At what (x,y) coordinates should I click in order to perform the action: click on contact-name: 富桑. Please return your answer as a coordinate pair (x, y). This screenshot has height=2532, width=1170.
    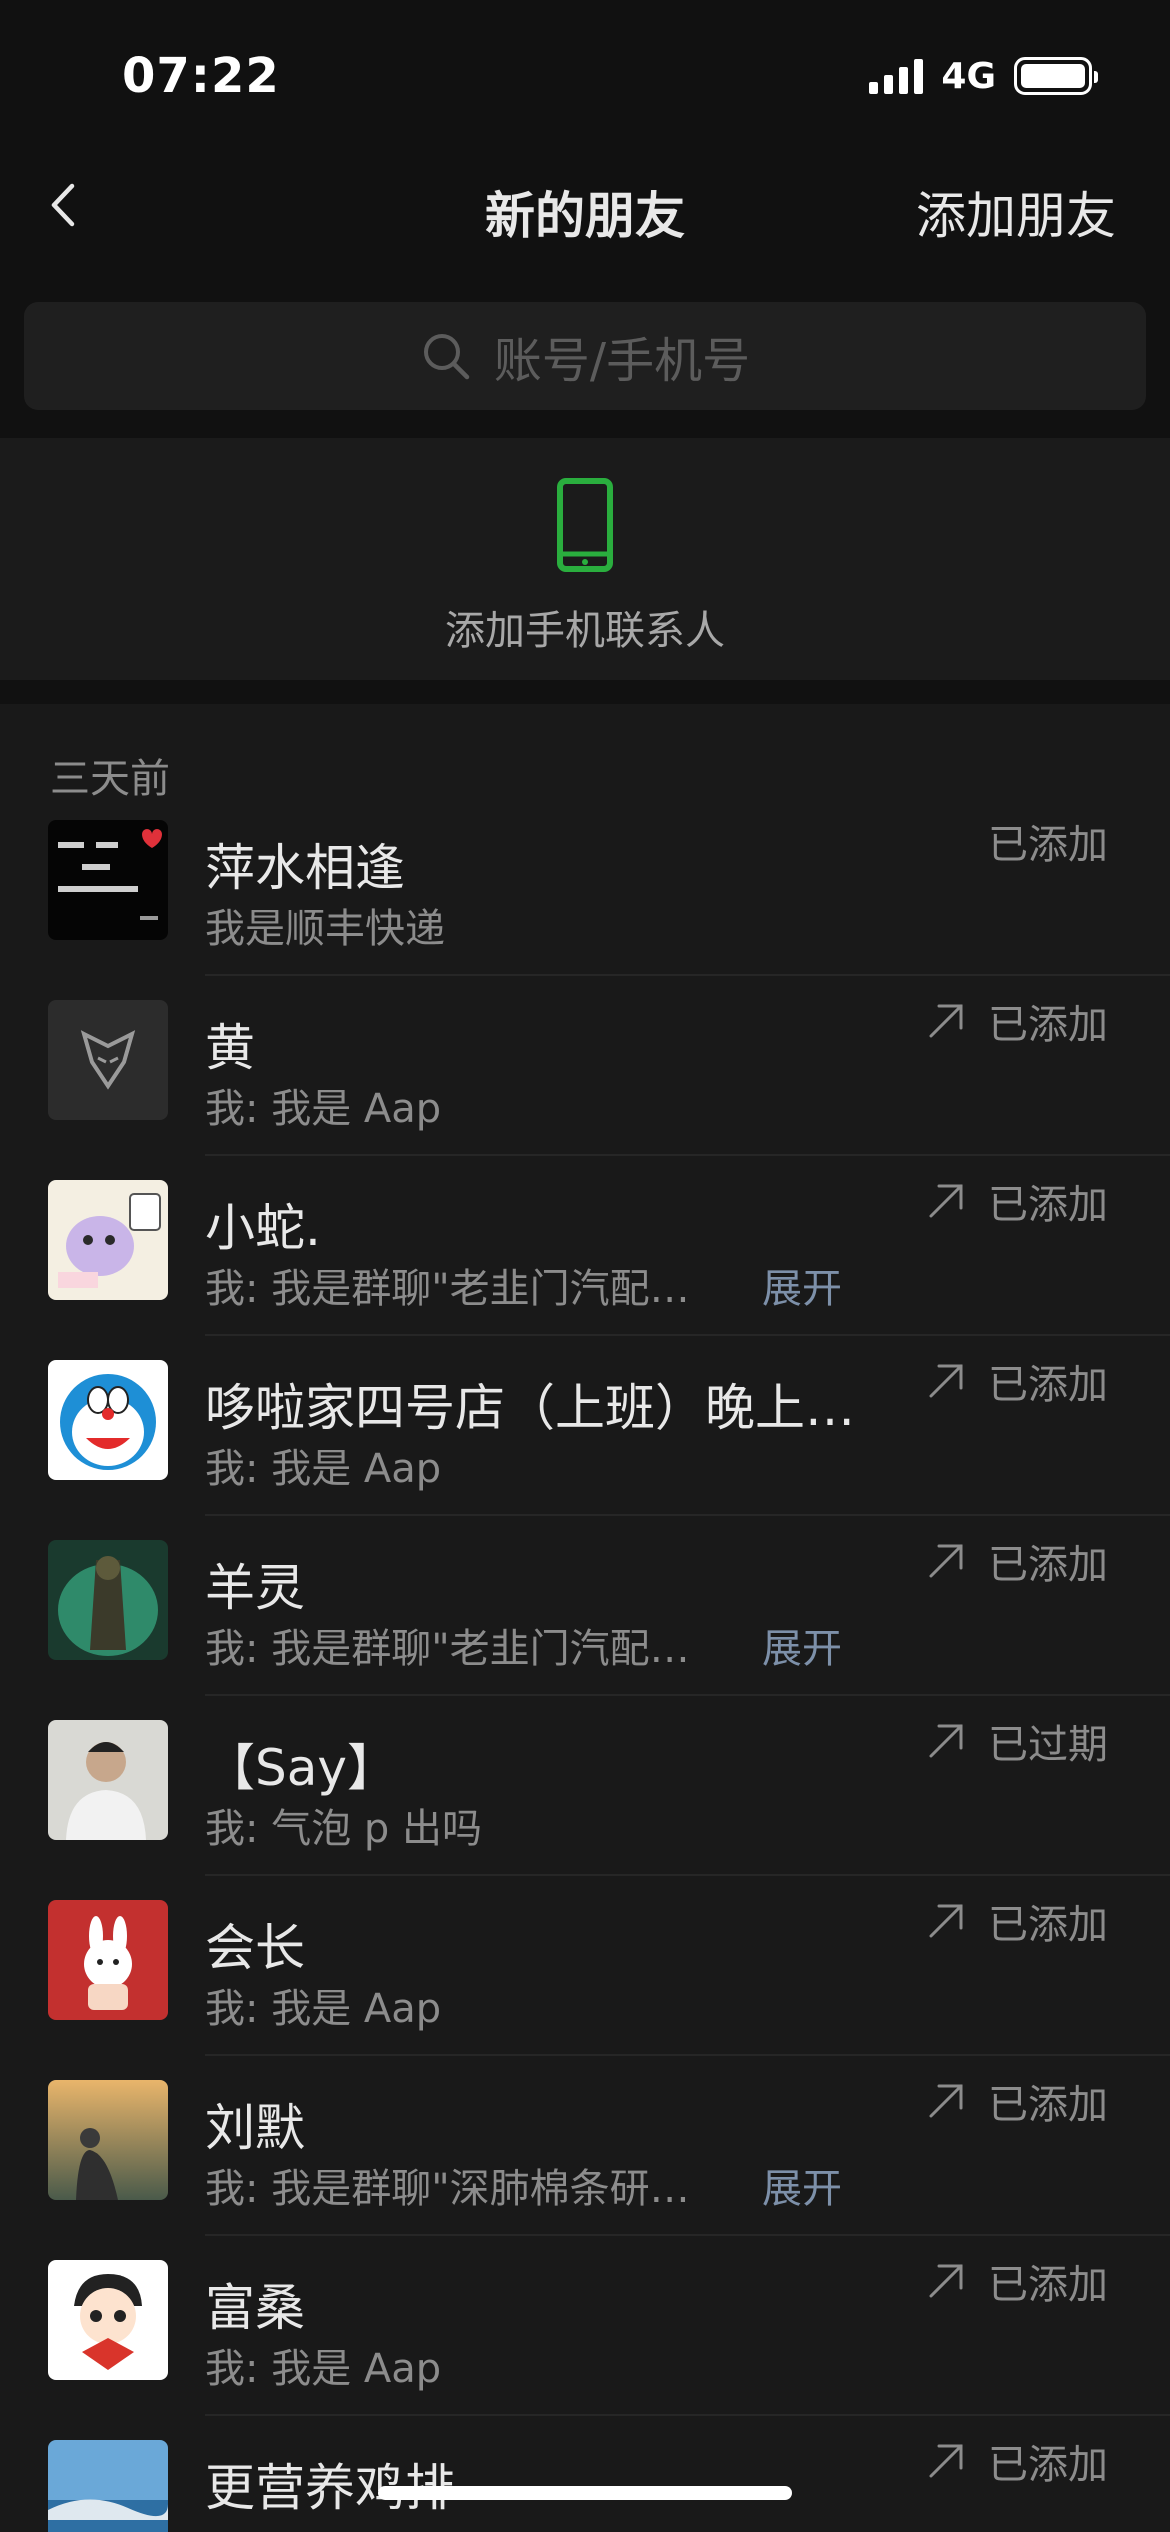
    Looking at the image, I should click on (255, 2308).